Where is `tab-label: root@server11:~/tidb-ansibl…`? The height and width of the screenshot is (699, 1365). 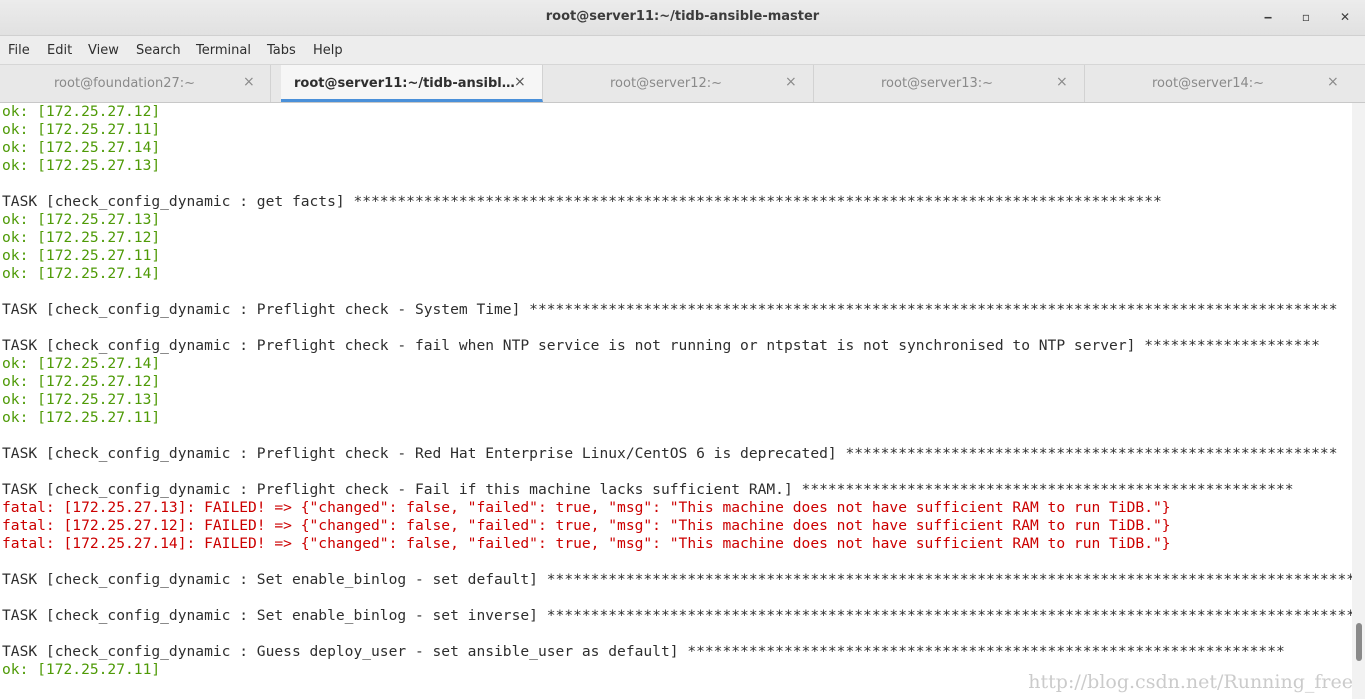 tab-label: root@server11:~/tidb-ansibl… is located at coordinates (404, 83).